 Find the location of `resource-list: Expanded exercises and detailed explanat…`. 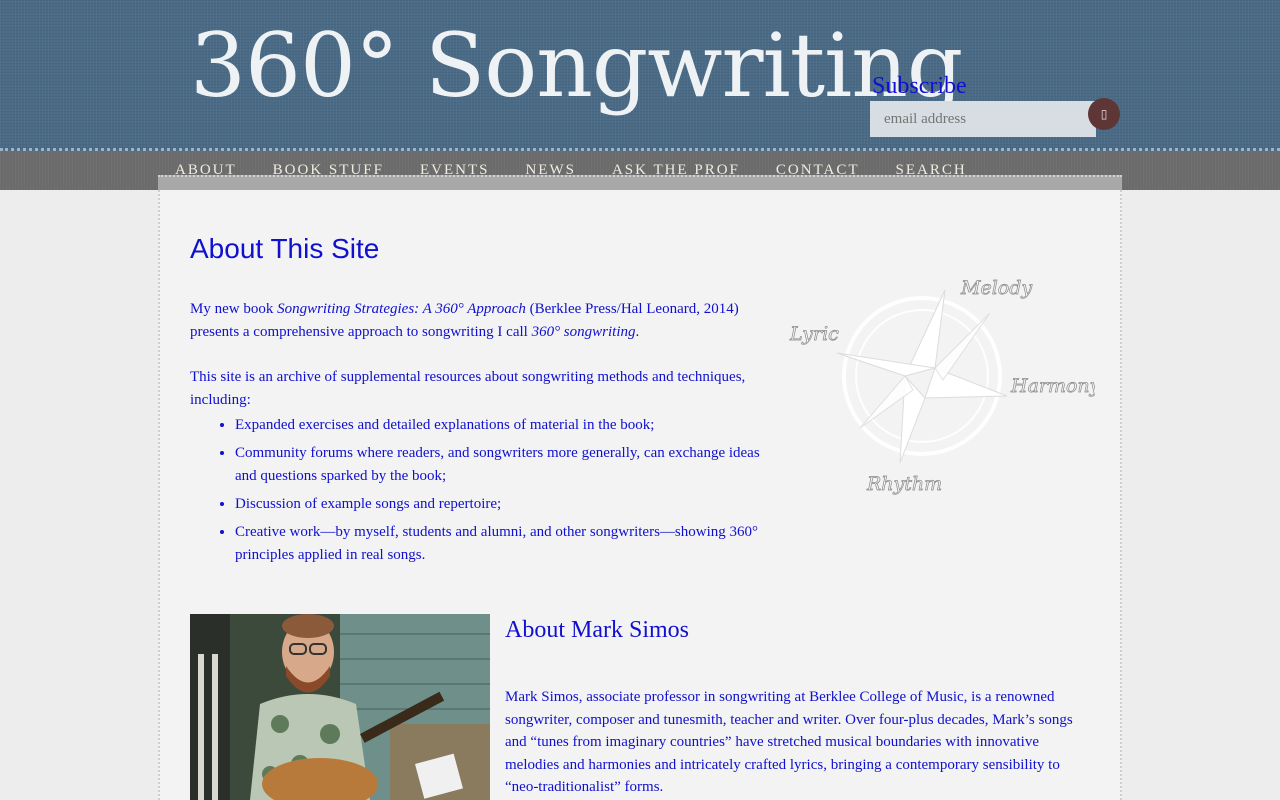

resource-list: Expanded exercises and detailed explanat… is located at coordinates (477, 493).